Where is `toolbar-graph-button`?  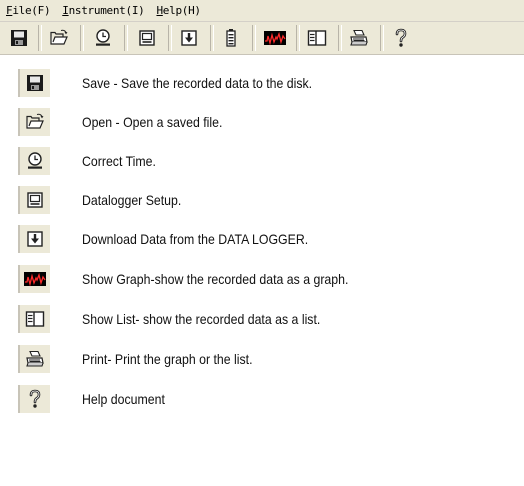 toolbar-graph-button is located at coordinates (275, 38).